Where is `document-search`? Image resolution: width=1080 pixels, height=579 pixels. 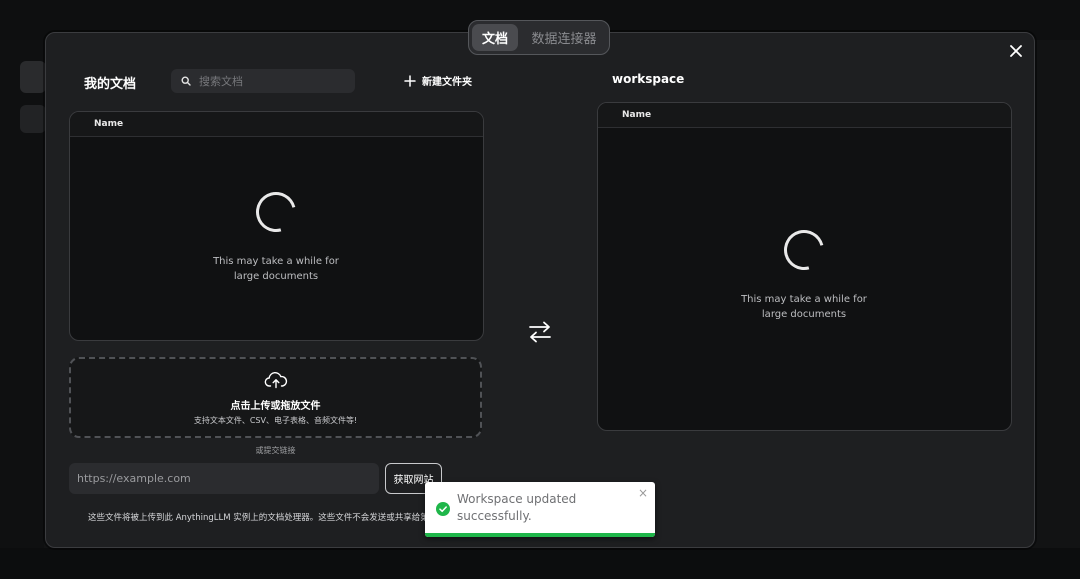
document-search is located at coordinates (263, 81).